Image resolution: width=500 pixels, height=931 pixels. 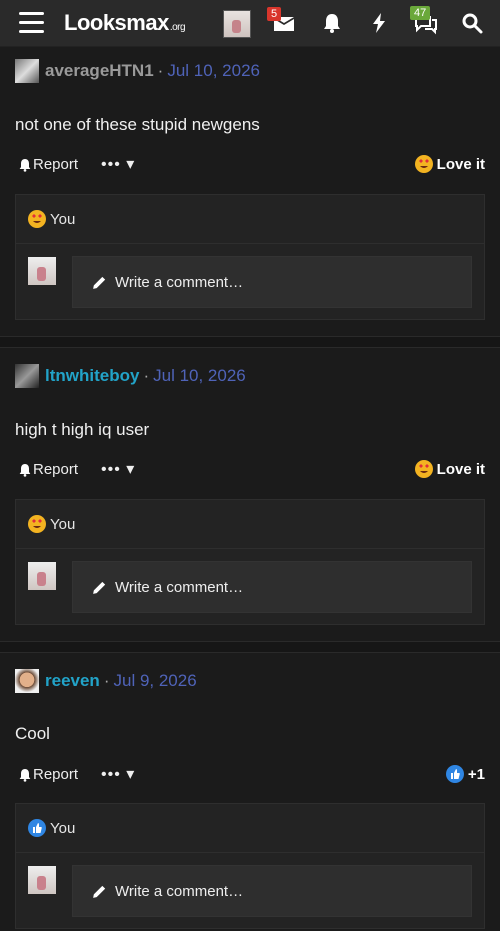 What do you see at coordinates (92, 376) in the screenshot?
I see `author-username: ltnwhiteboy` at bounding box center [92, 376].